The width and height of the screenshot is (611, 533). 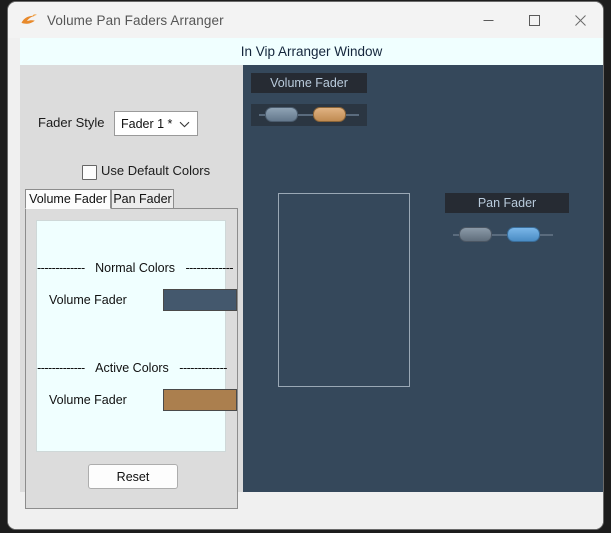 I want to click on volume-fader-normal-handle, so click(x=281, y=114).